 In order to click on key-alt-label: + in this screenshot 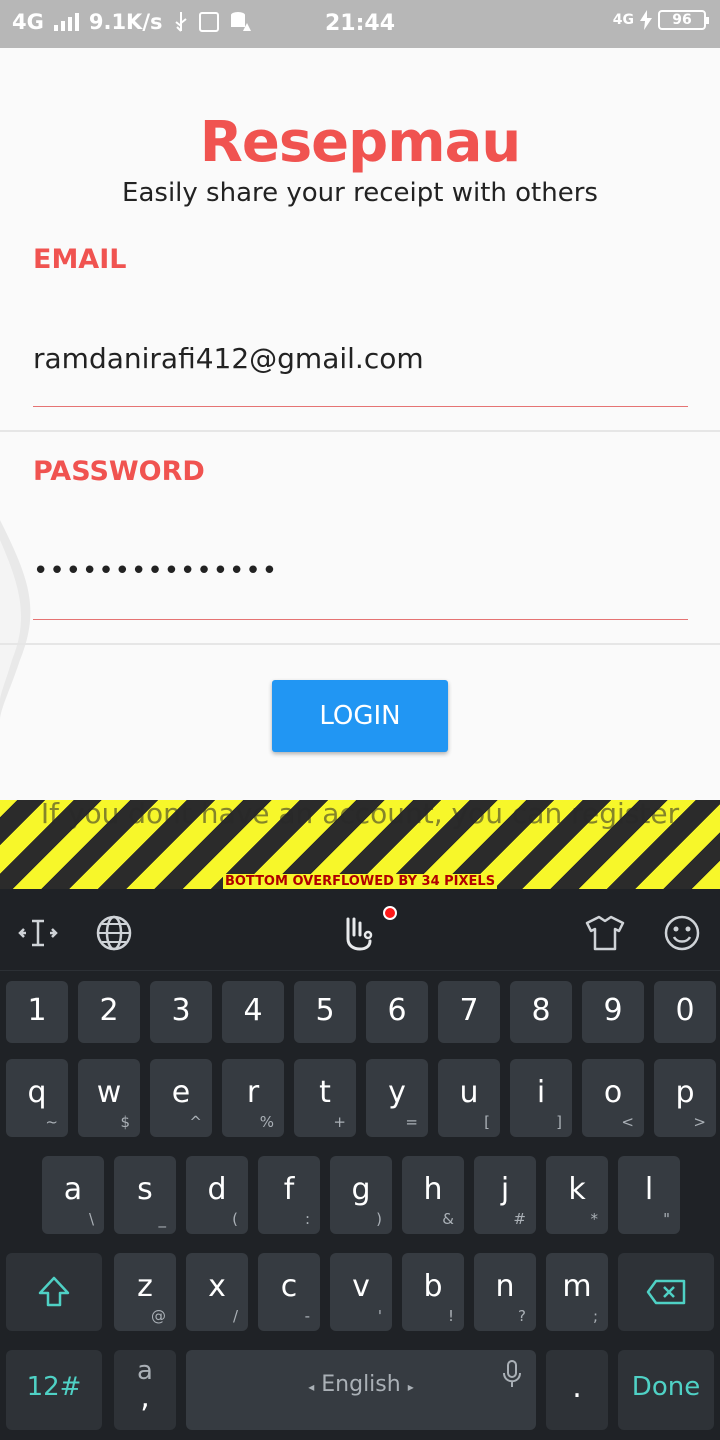, I will do `click(339, 1122)`.